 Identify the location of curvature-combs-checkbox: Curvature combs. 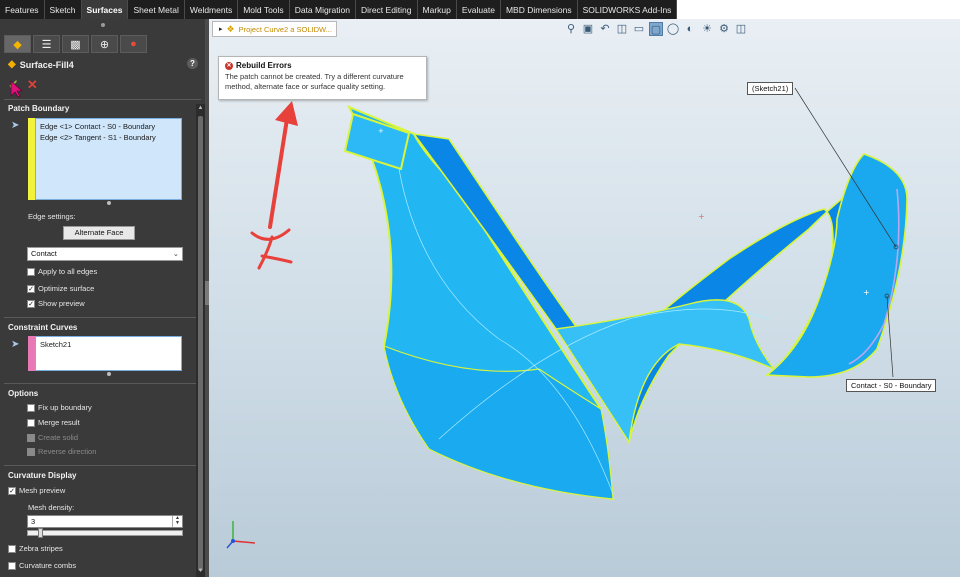
(42, 565).